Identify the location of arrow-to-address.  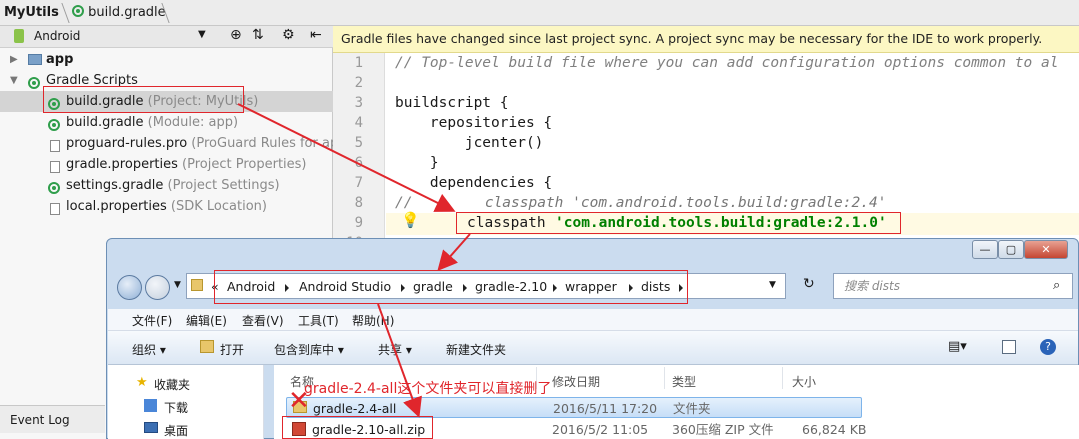
(454, 252).